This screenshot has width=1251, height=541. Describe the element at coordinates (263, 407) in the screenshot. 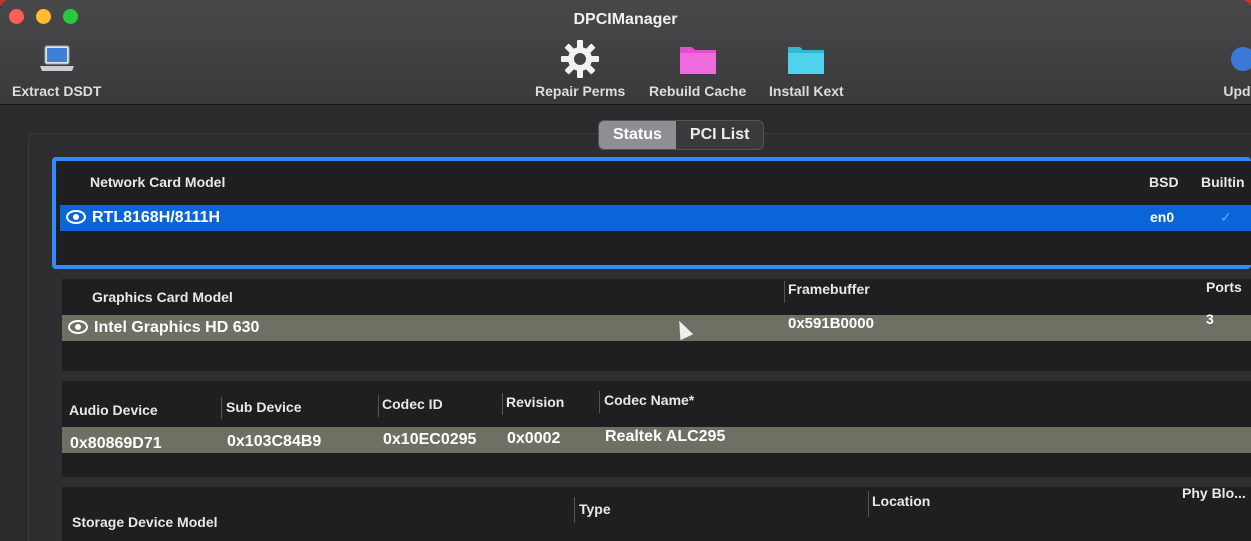

I see `column-sub-device: Sub Device` at that location.